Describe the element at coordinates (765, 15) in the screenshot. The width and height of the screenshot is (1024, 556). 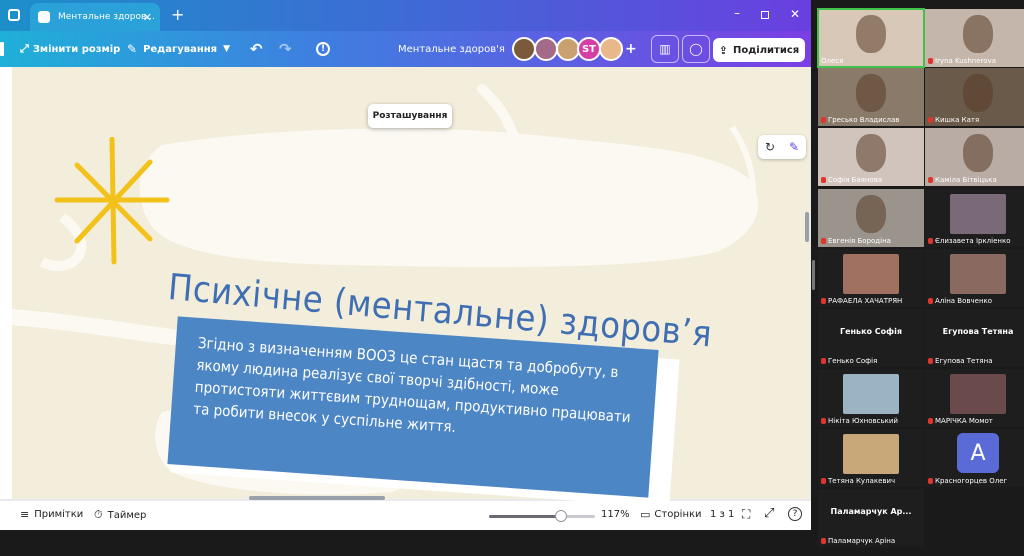
I see `restore-icon` at that location.